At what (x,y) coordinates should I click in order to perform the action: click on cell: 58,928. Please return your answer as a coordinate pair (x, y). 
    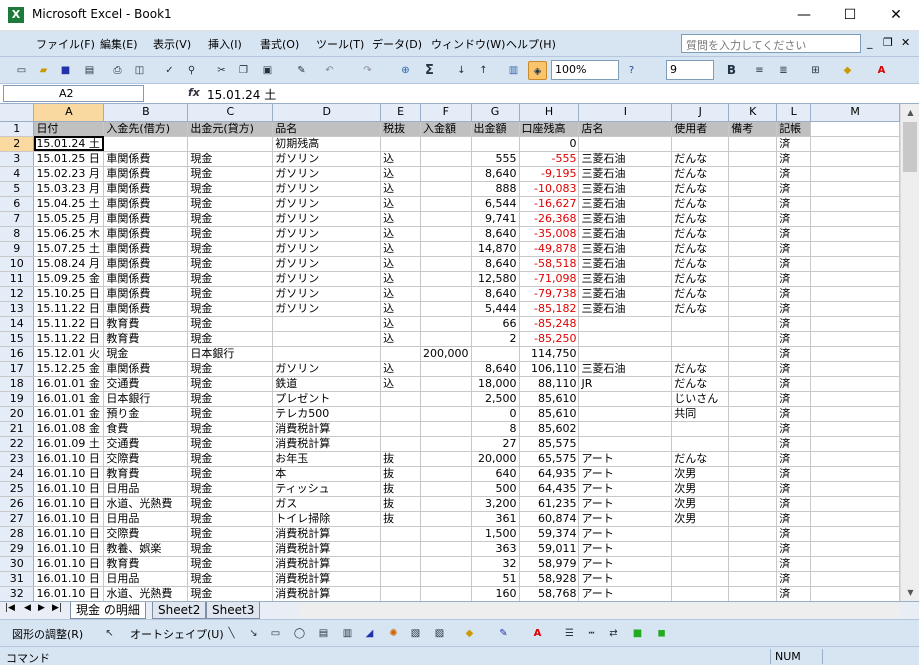
    Looking at the image, I should click on (549, 579).